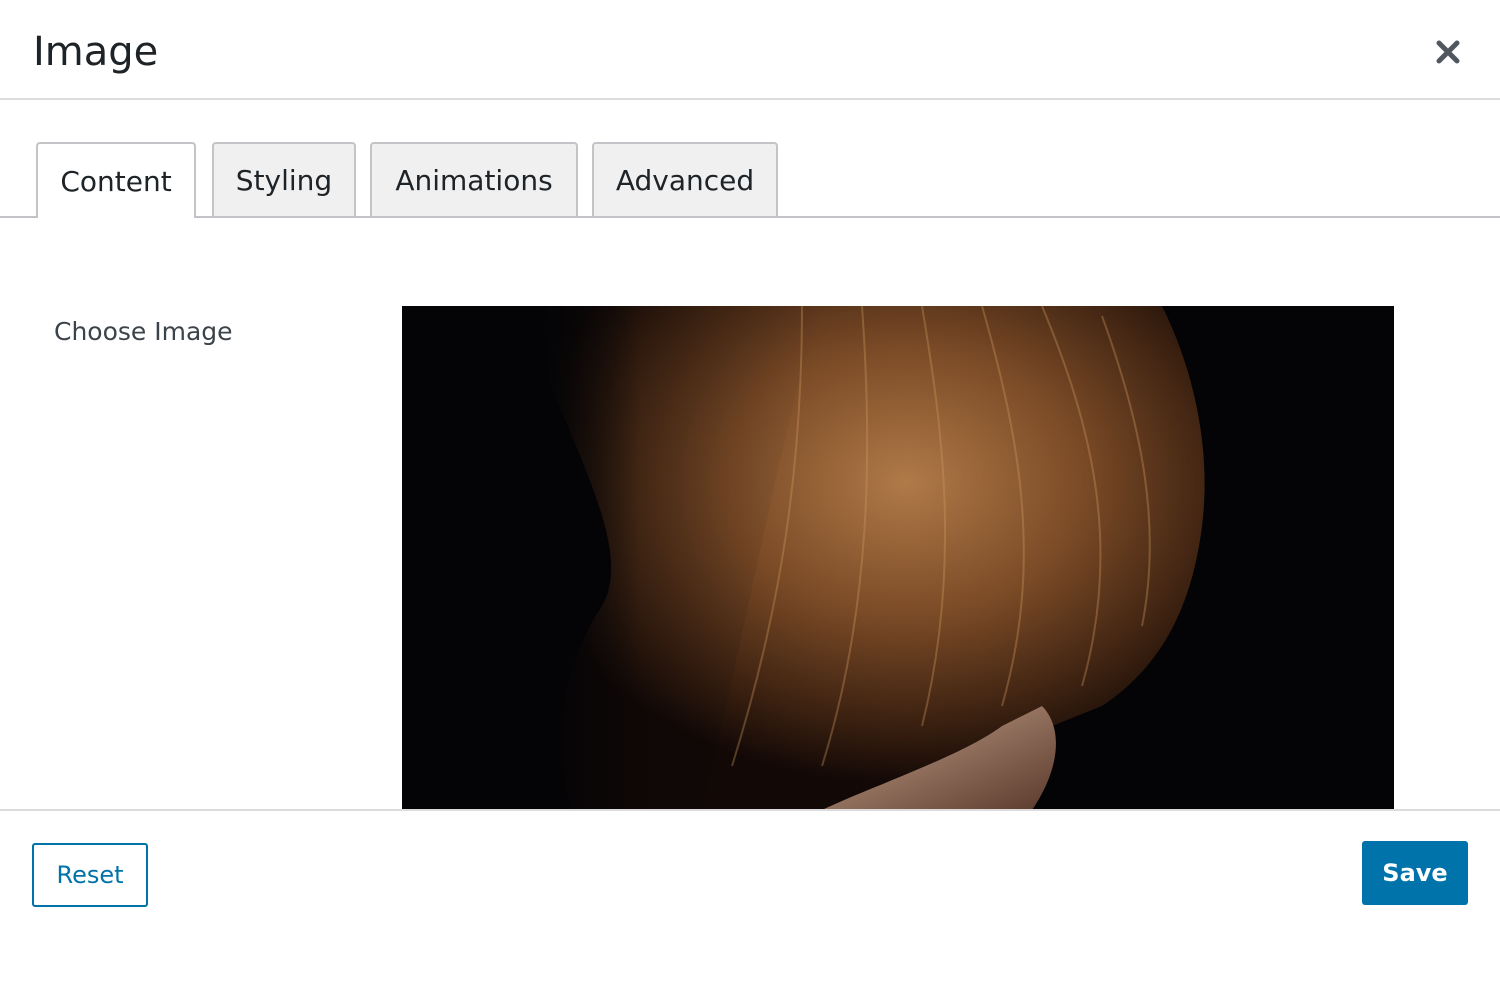 Image resolution: width=1500 pixels, height=1000 pixels. What do you see at coordinates (284, 179) in the screenshot?
I see `tab-styling: Styling` at bounding box center [284, 179].